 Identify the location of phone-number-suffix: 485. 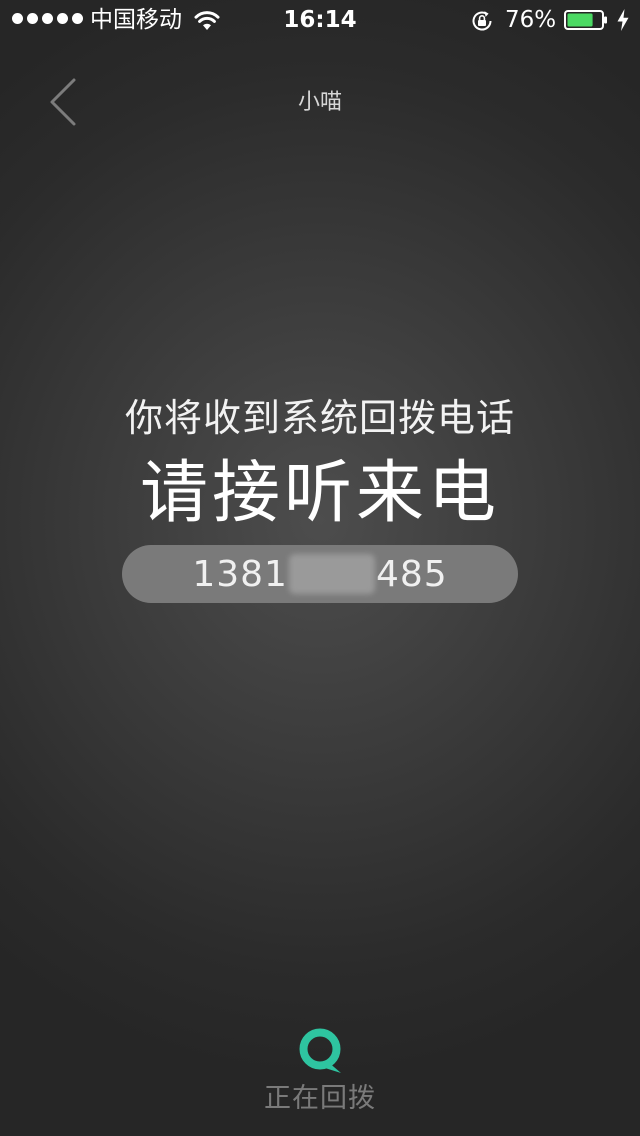
(411, 574).